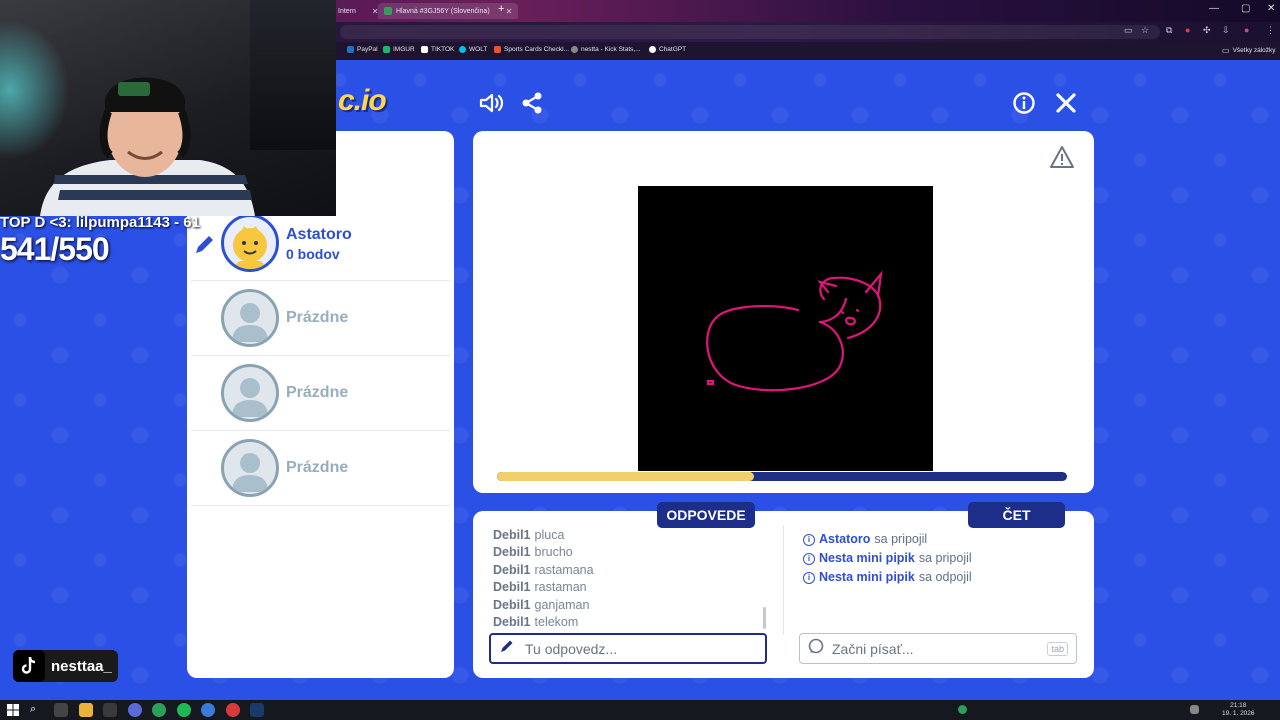 The height and width of the screenshot is (720, 1280). What do you see at coordinates (1226, 30) in the screenshot?
I see `download-icon: ⇩` at bounding box center [1226, 30].